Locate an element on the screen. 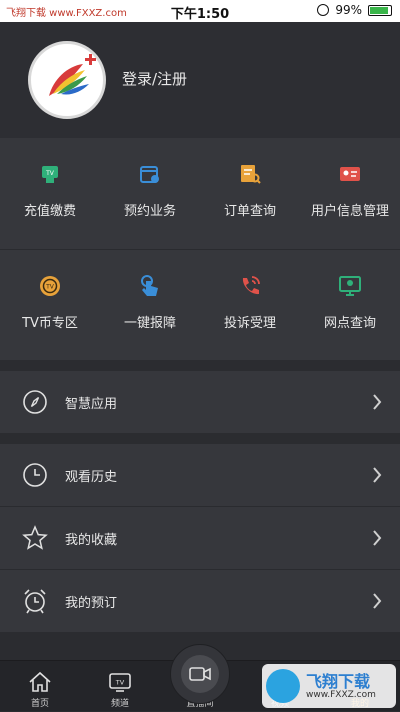 The height and width of the screenshot is (712, 400). watermark: 飞翔下载 www.FXXZ.com is located at coordinates (329, 686).